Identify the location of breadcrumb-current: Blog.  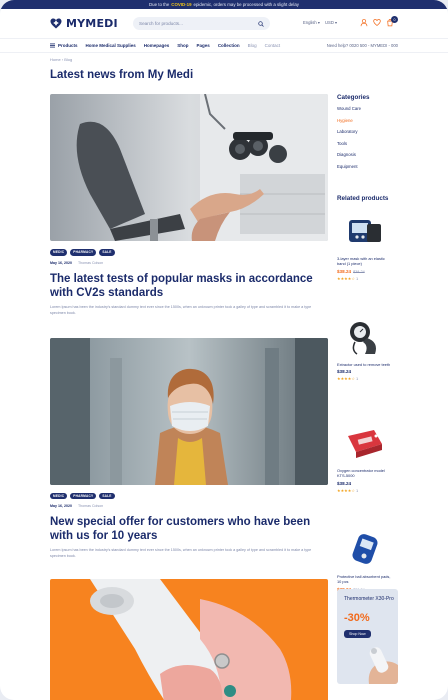
(68, 59).